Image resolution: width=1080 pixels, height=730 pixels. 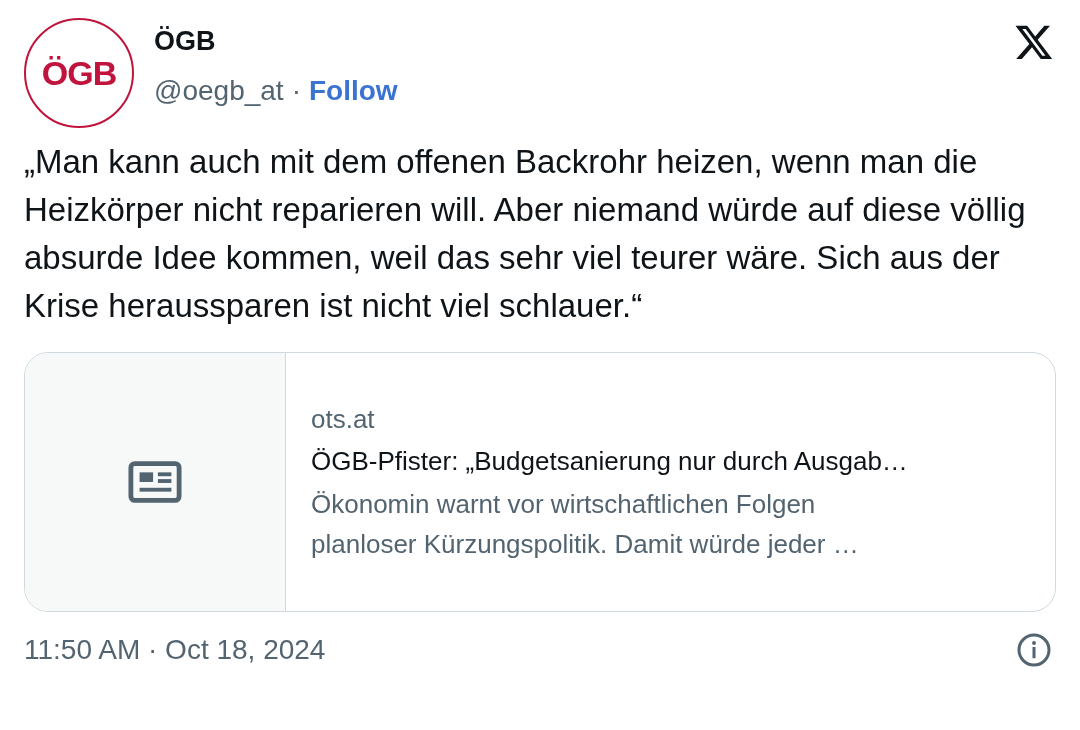 What do you see at coordinates (1034, 650) in the screenshot?
I see `info-icon` at bounding box center [1034, 650].